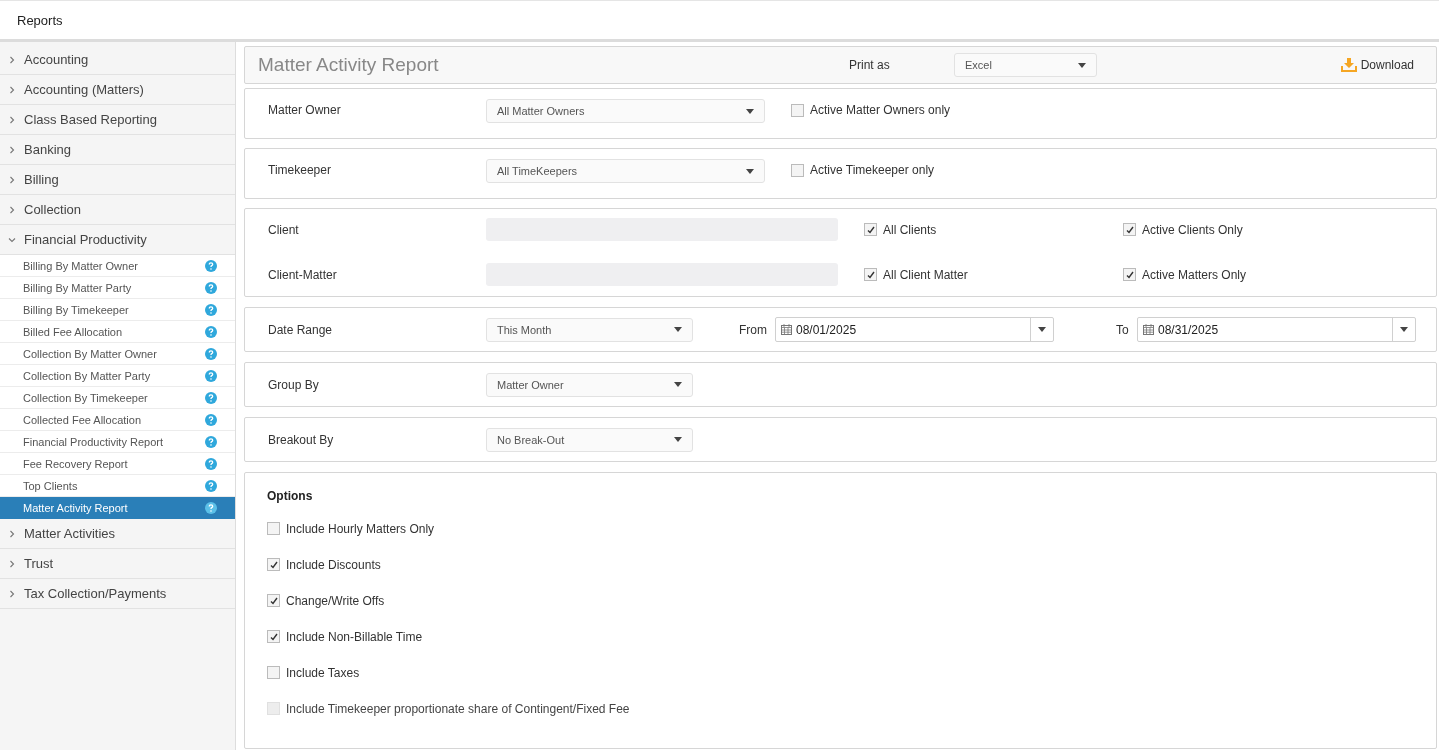  Describe the element at coordinates (117, 486) in the screenshot. I see `sidebar-item: Top Clients` at that location.